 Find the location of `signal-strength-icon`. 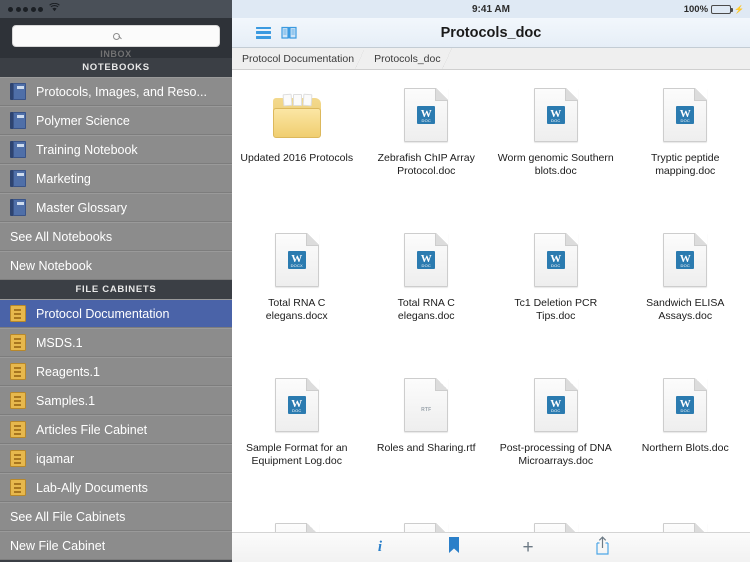

signal-strength-icon is located at coordinates (25, 9).